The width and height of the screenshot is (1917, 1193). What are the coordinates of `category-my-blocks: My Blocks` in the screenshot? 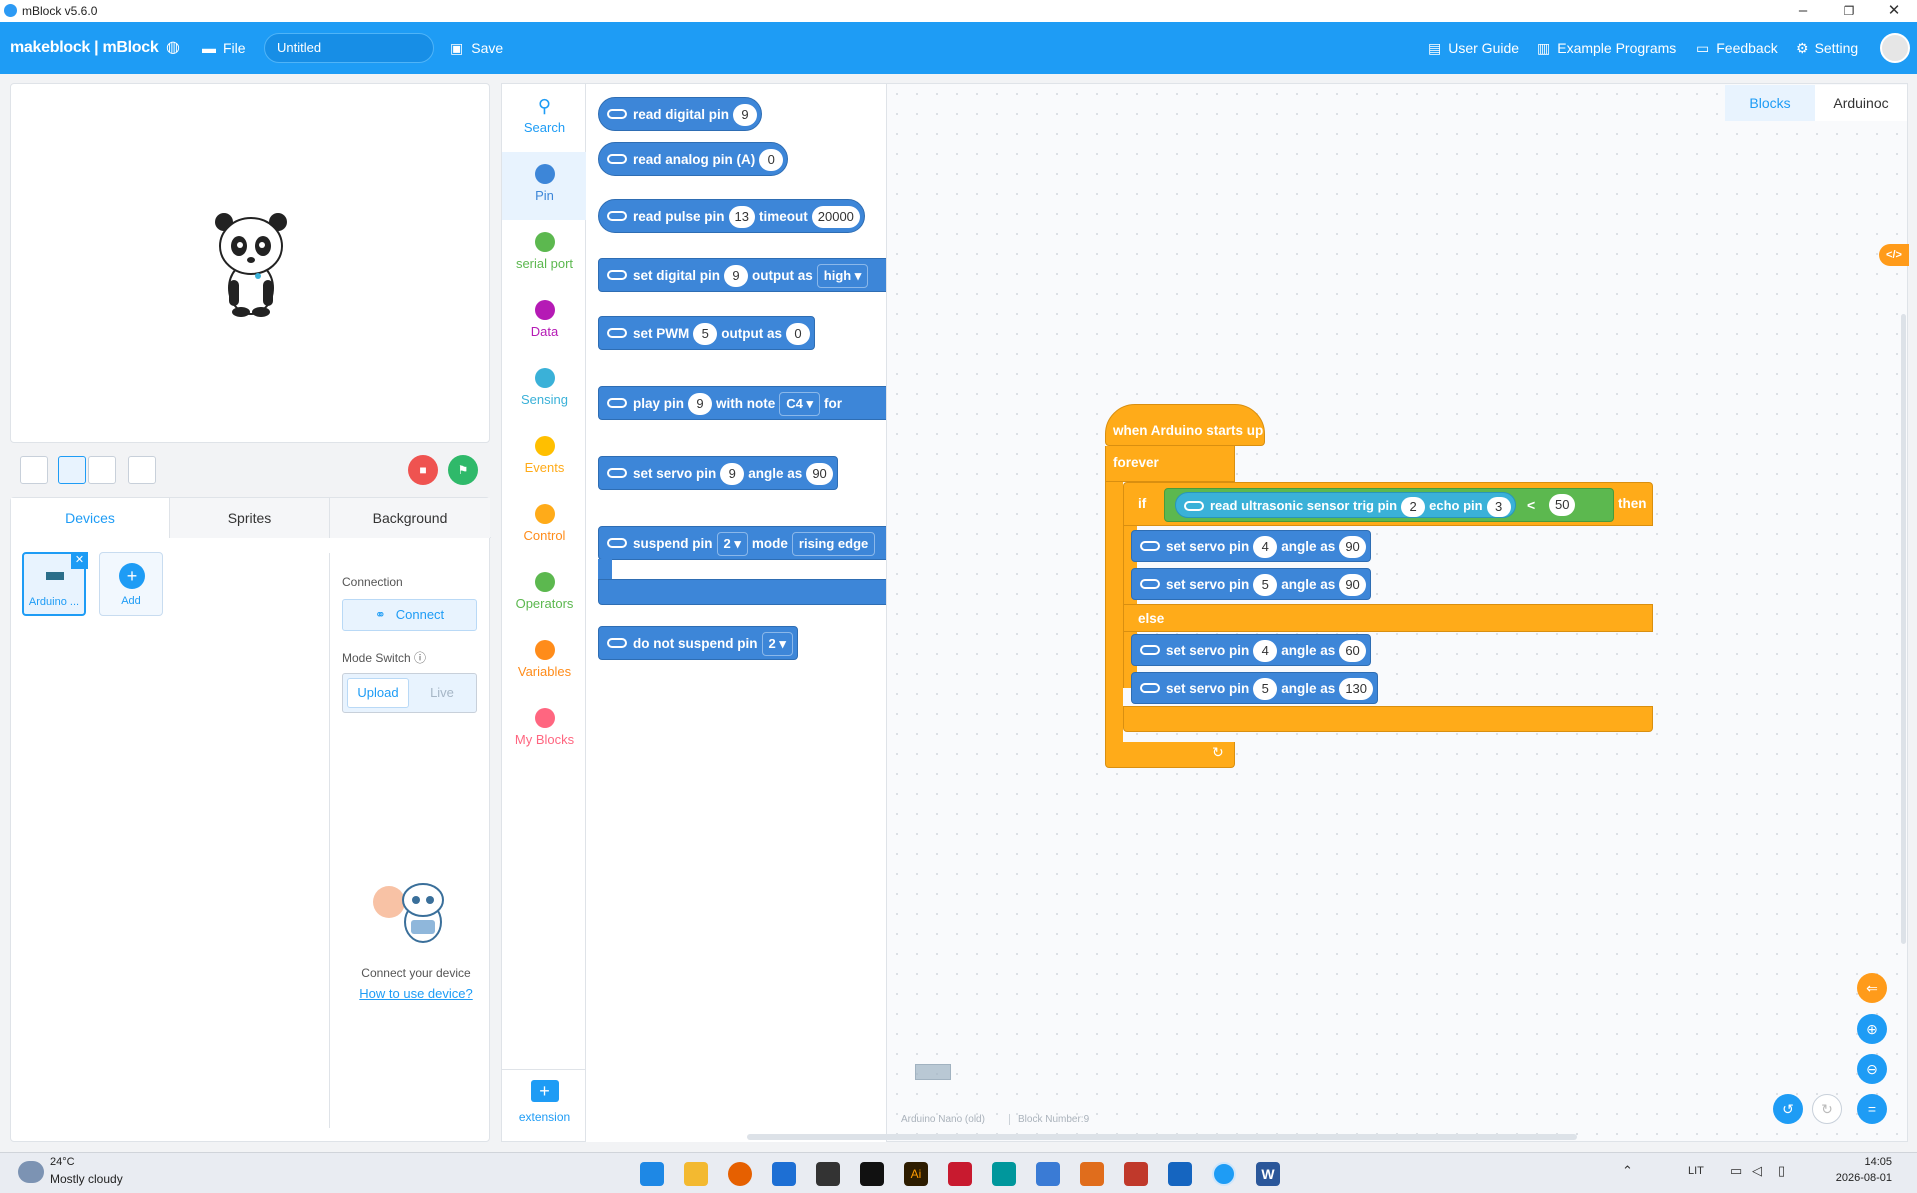 It's located at (544, 730).